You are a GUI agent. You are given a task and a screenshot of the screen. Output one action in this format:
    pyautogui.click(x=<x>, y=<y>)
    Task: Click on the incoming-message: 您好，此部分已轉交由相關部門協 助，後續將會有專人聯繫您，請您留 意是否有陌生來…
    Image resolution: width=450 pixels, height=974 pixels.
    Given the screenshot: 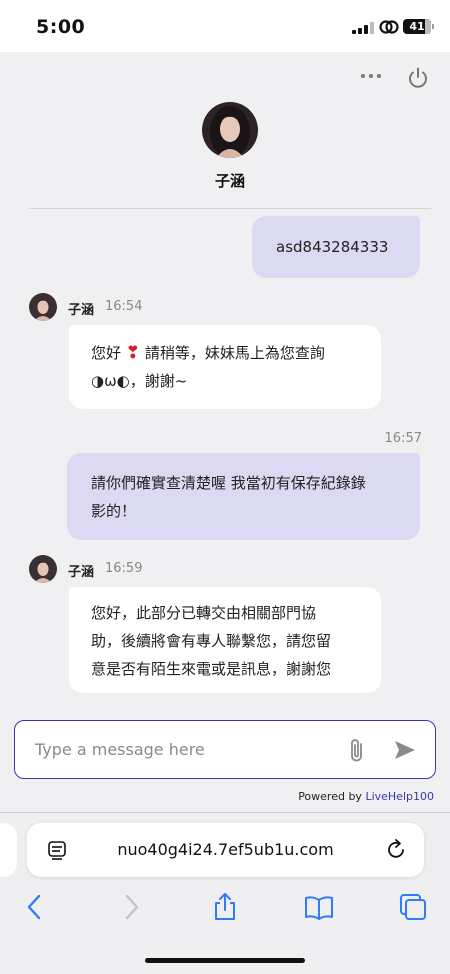 What is the action you would take?
    pyautogui.click(x=225, y=640)
    